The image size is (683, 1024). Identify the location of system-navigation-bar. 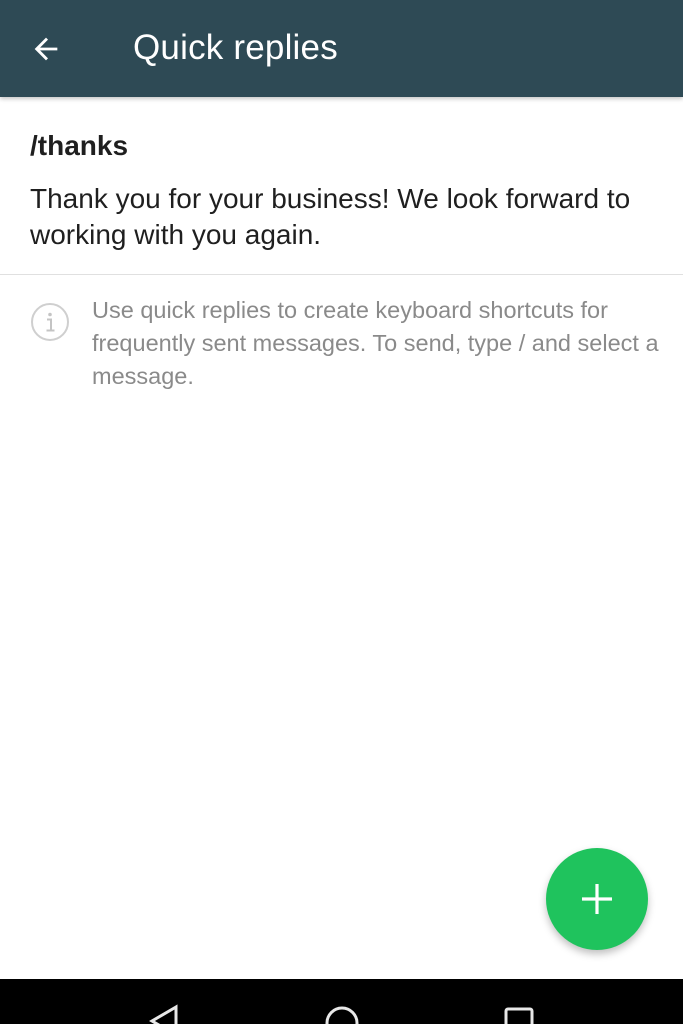
(341, 1001).